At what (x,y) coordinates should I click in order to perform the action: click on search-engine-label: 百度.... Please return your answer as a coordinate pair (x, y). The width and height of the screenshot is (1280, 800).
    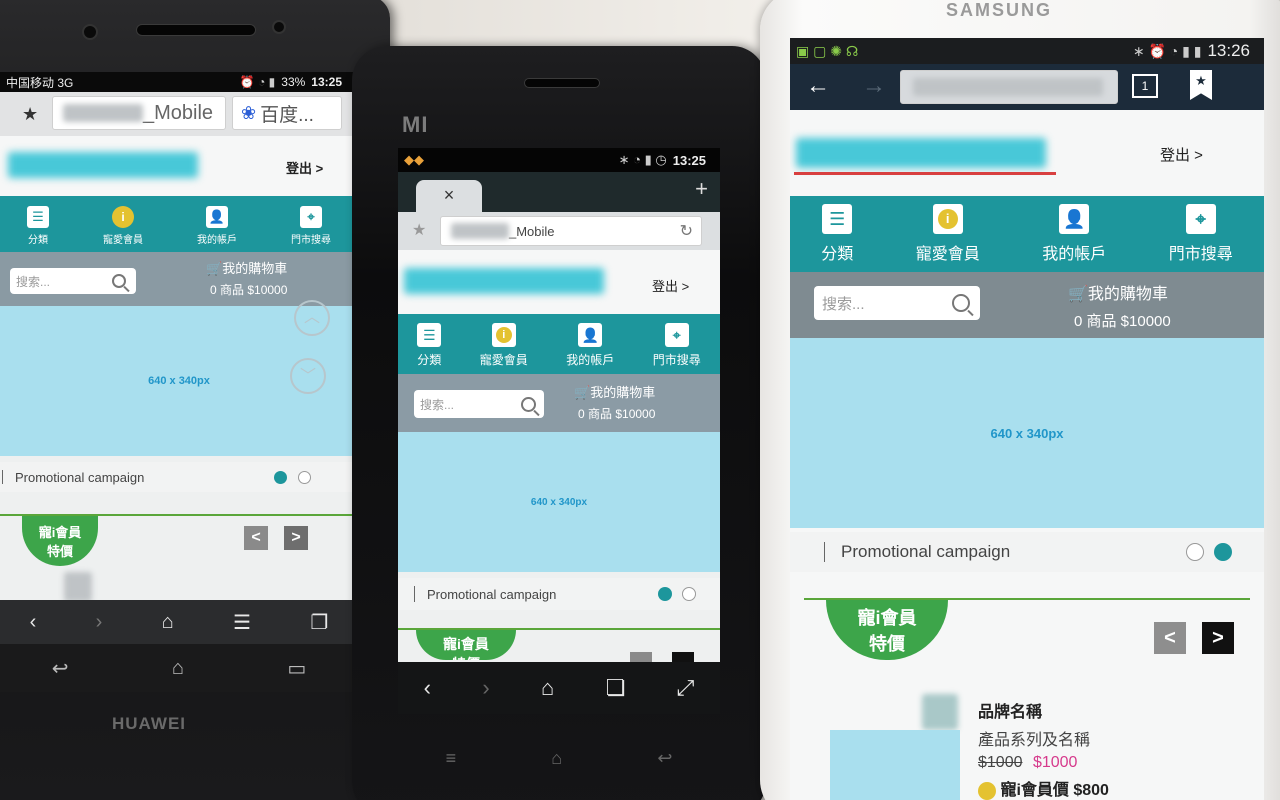
    Looking at the image, I should click on (287, 115).